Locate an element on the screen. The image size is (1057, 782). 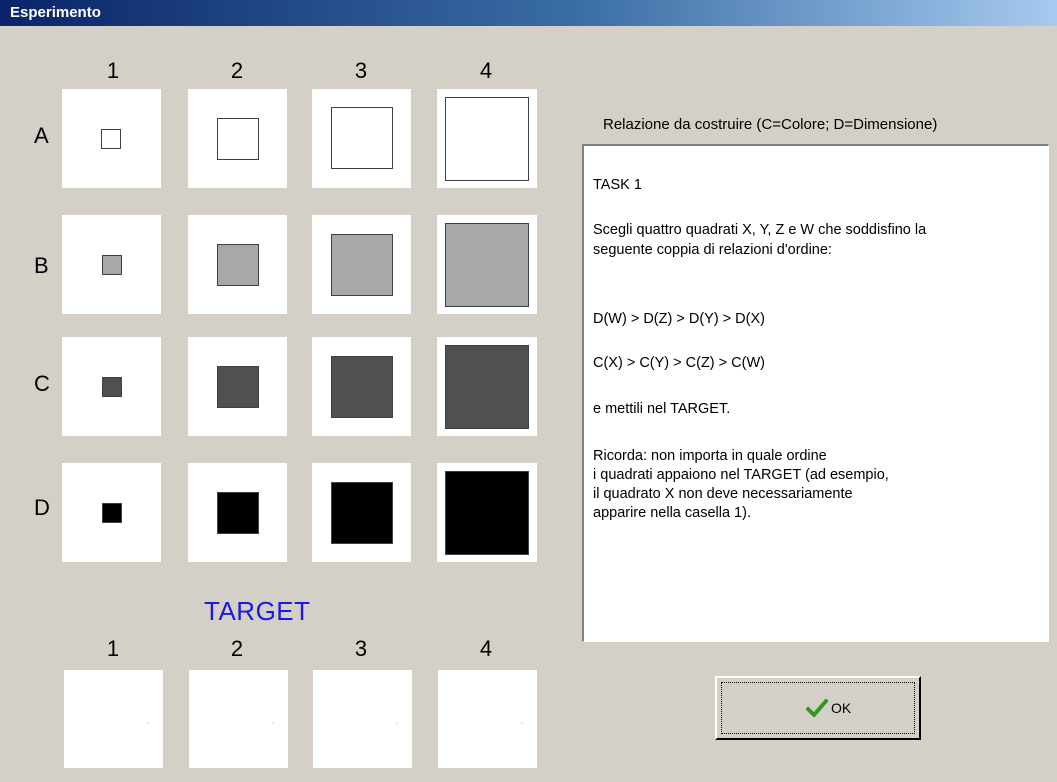
target-col-label-3: 3 is located at coordinates (361, 648).